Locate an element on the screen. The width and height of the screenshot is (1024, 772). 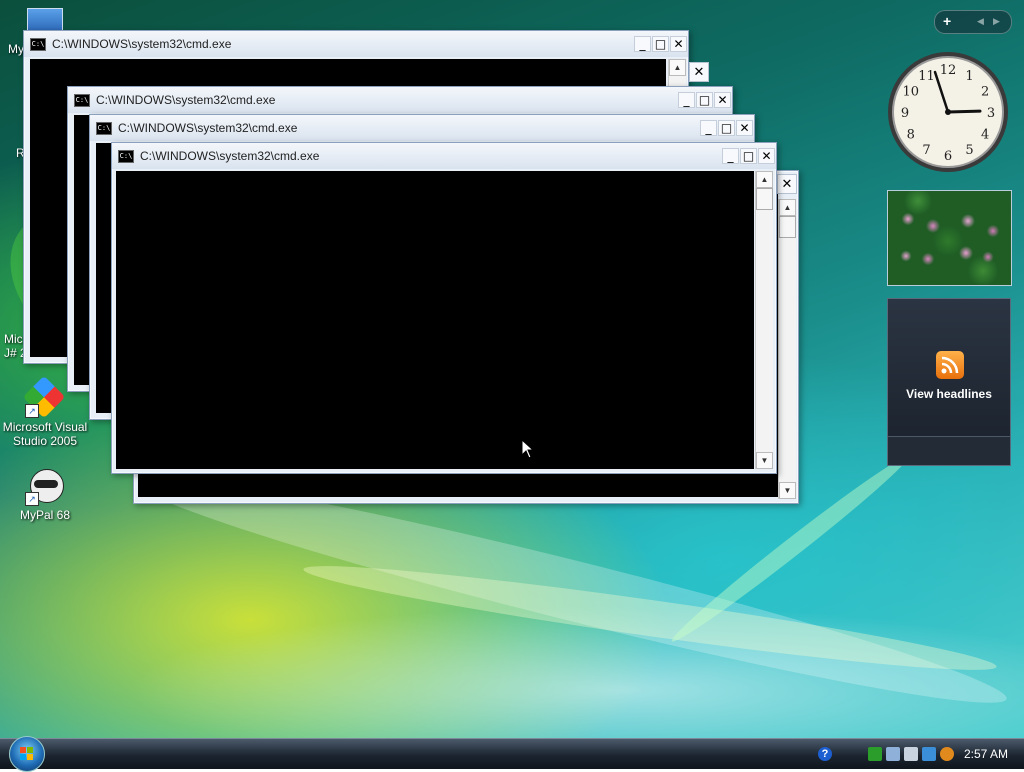
desktop-icon-label: Microsoft Visual Studio 2005 is located at coordinates (45, 434).